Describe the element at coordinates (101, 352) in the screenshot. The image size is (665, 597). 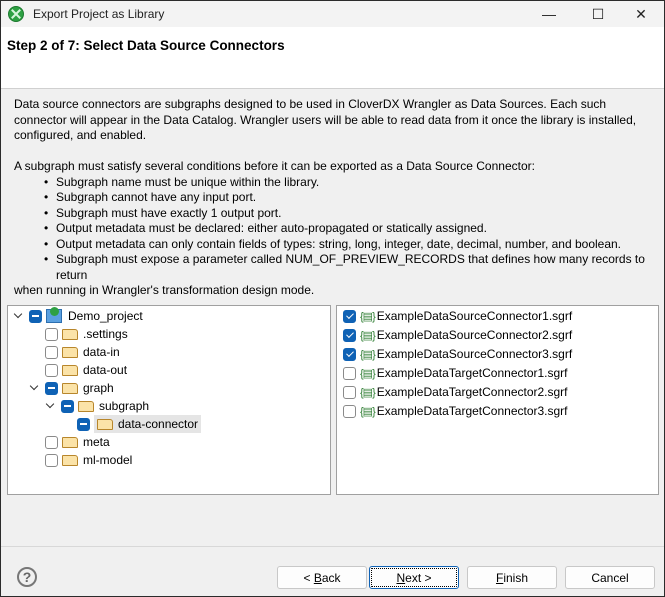
I see `tree-item-label: data-in` at that location.